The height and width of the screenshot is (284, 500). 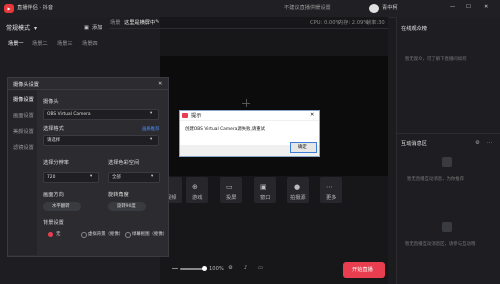 I want to click on error-dialog-title: 提示, so click(x=196, y=116).